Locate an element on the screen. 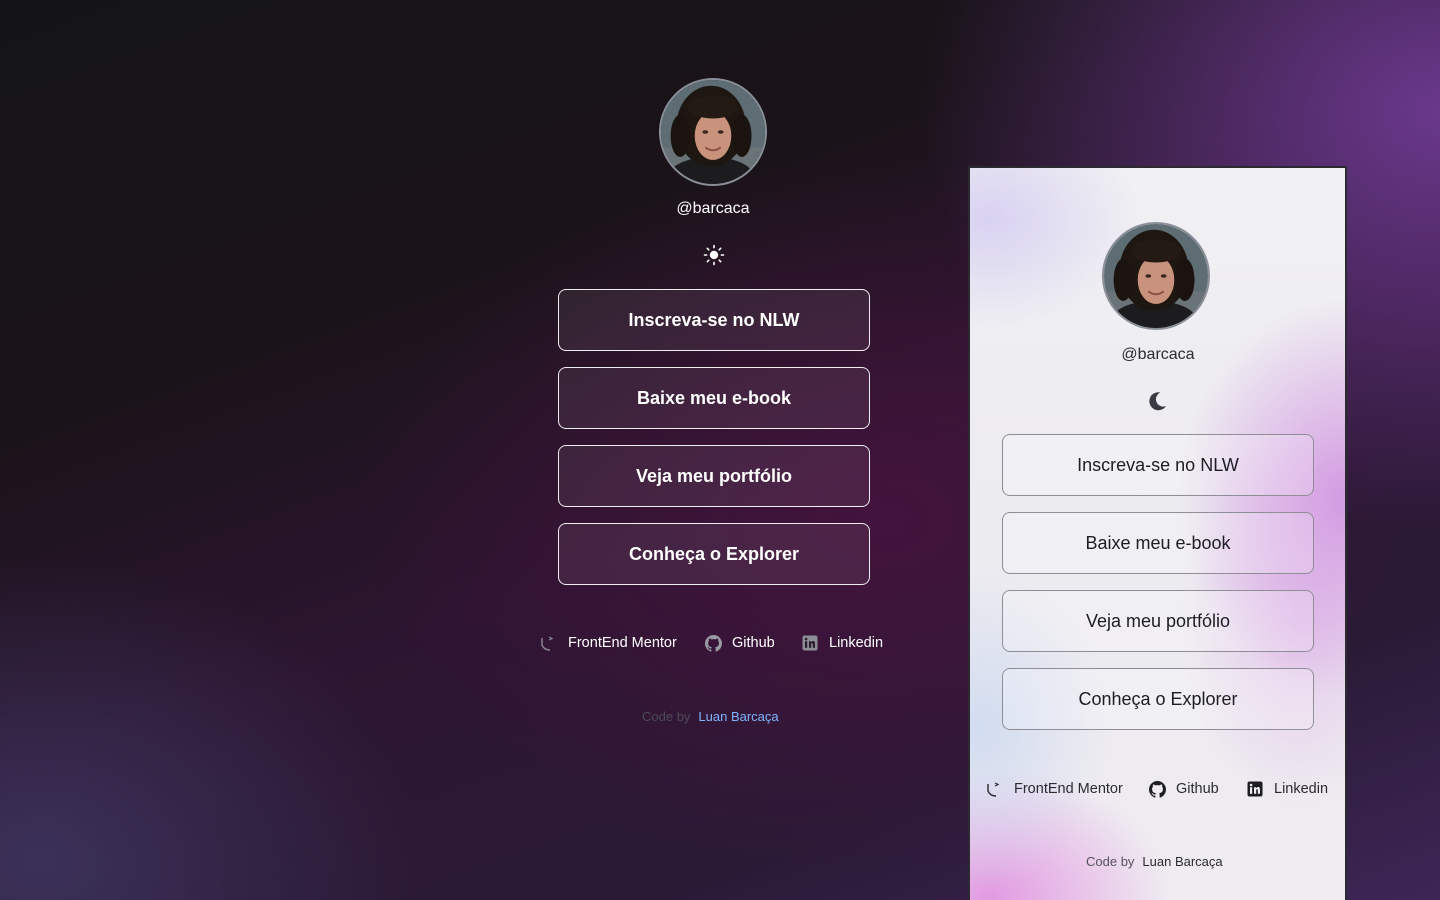 The height and width of the screenshot is (900, 1440). credit-prefix: Code by is located at coordinates (666, 716).